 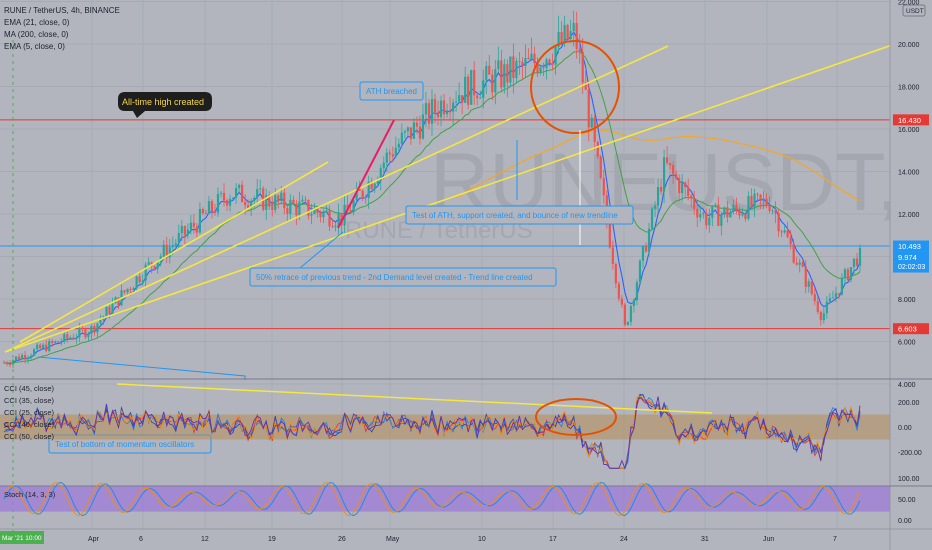 What do you see at coordinates (909, 479) in the screenshot?
I see `stoch-tick-label: 100.00` at bounding box center [909, 479].